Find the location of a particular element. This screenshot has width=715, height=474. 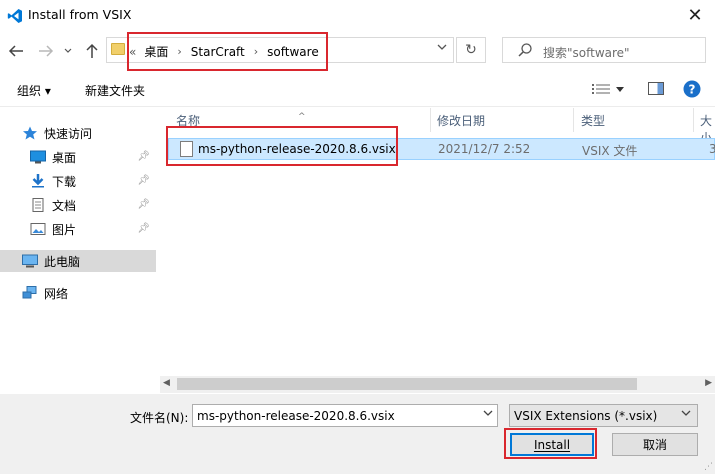

picture-icon is located at coordinates (38, 229).